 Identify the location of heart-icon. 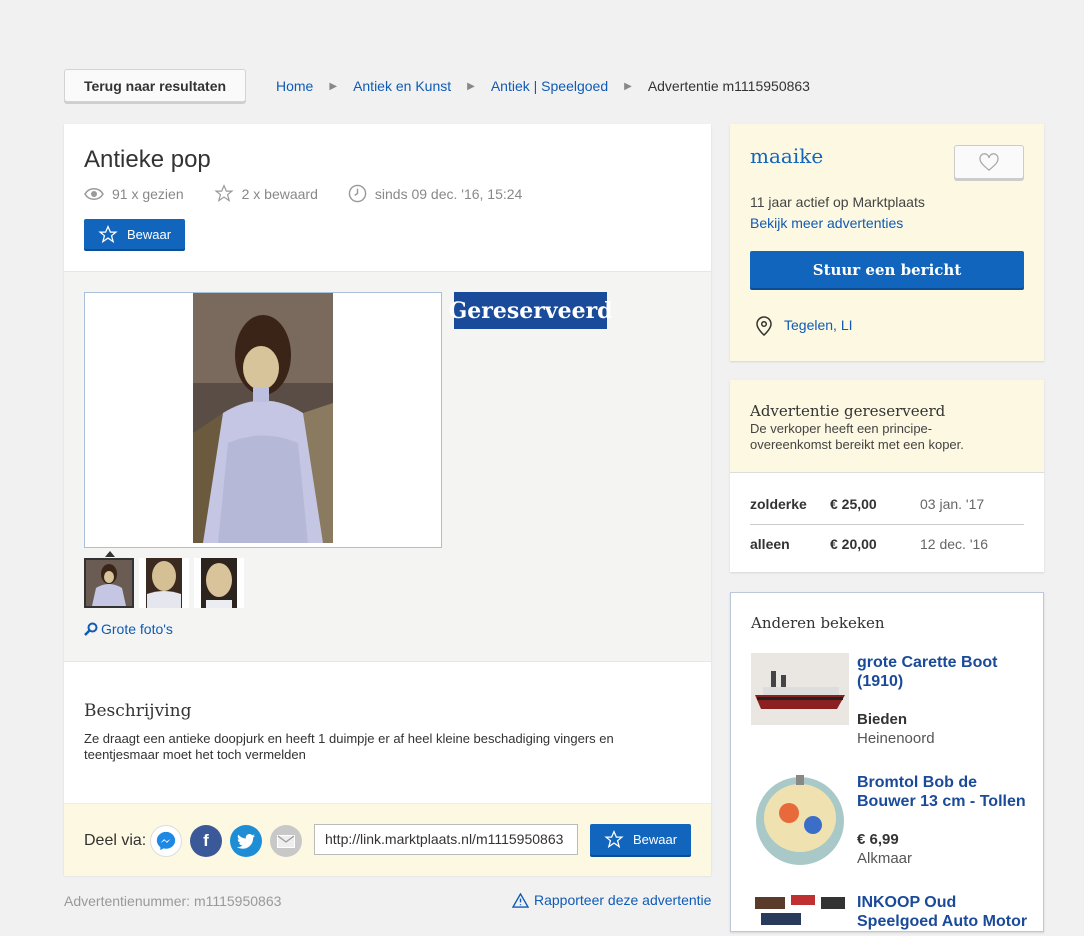
(989, 162).